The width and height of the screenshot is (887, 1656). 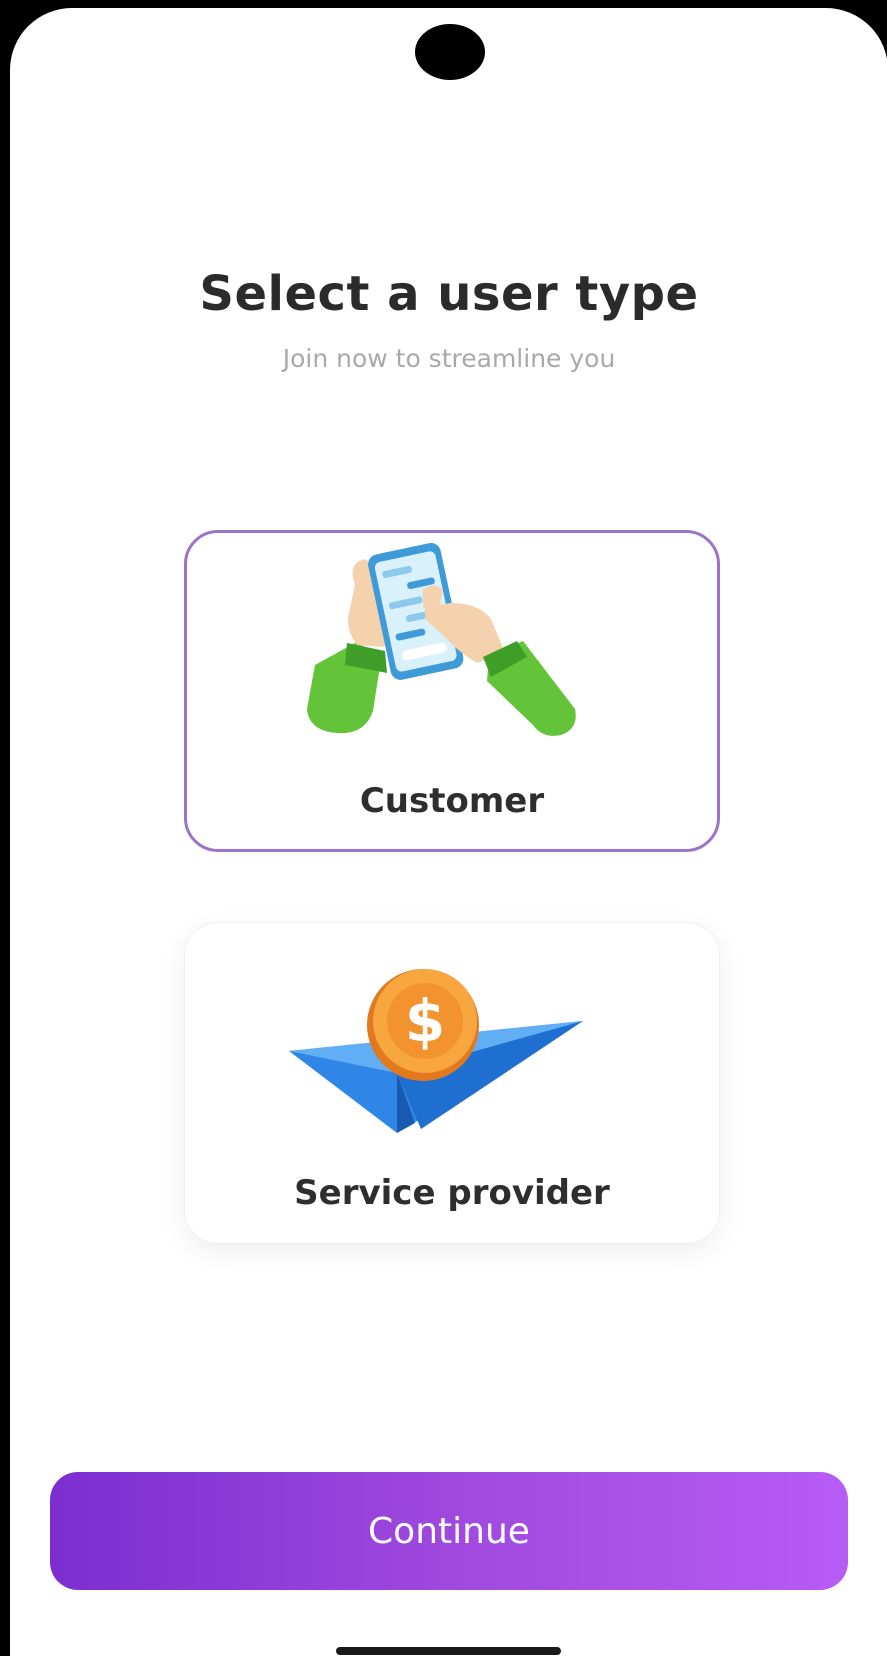 I want to click on front-camera-cutout, so click(x=450, y=52).